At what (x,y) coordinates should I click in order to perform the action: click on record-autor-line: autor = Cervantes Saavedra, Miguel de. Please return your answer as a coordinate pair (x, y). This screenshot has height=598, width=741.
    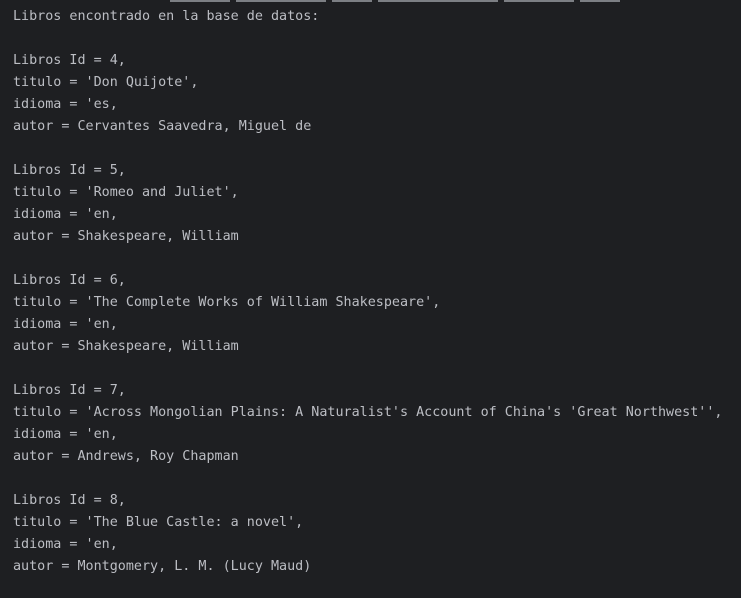
    Looking at the image, I should click on (162, 126).